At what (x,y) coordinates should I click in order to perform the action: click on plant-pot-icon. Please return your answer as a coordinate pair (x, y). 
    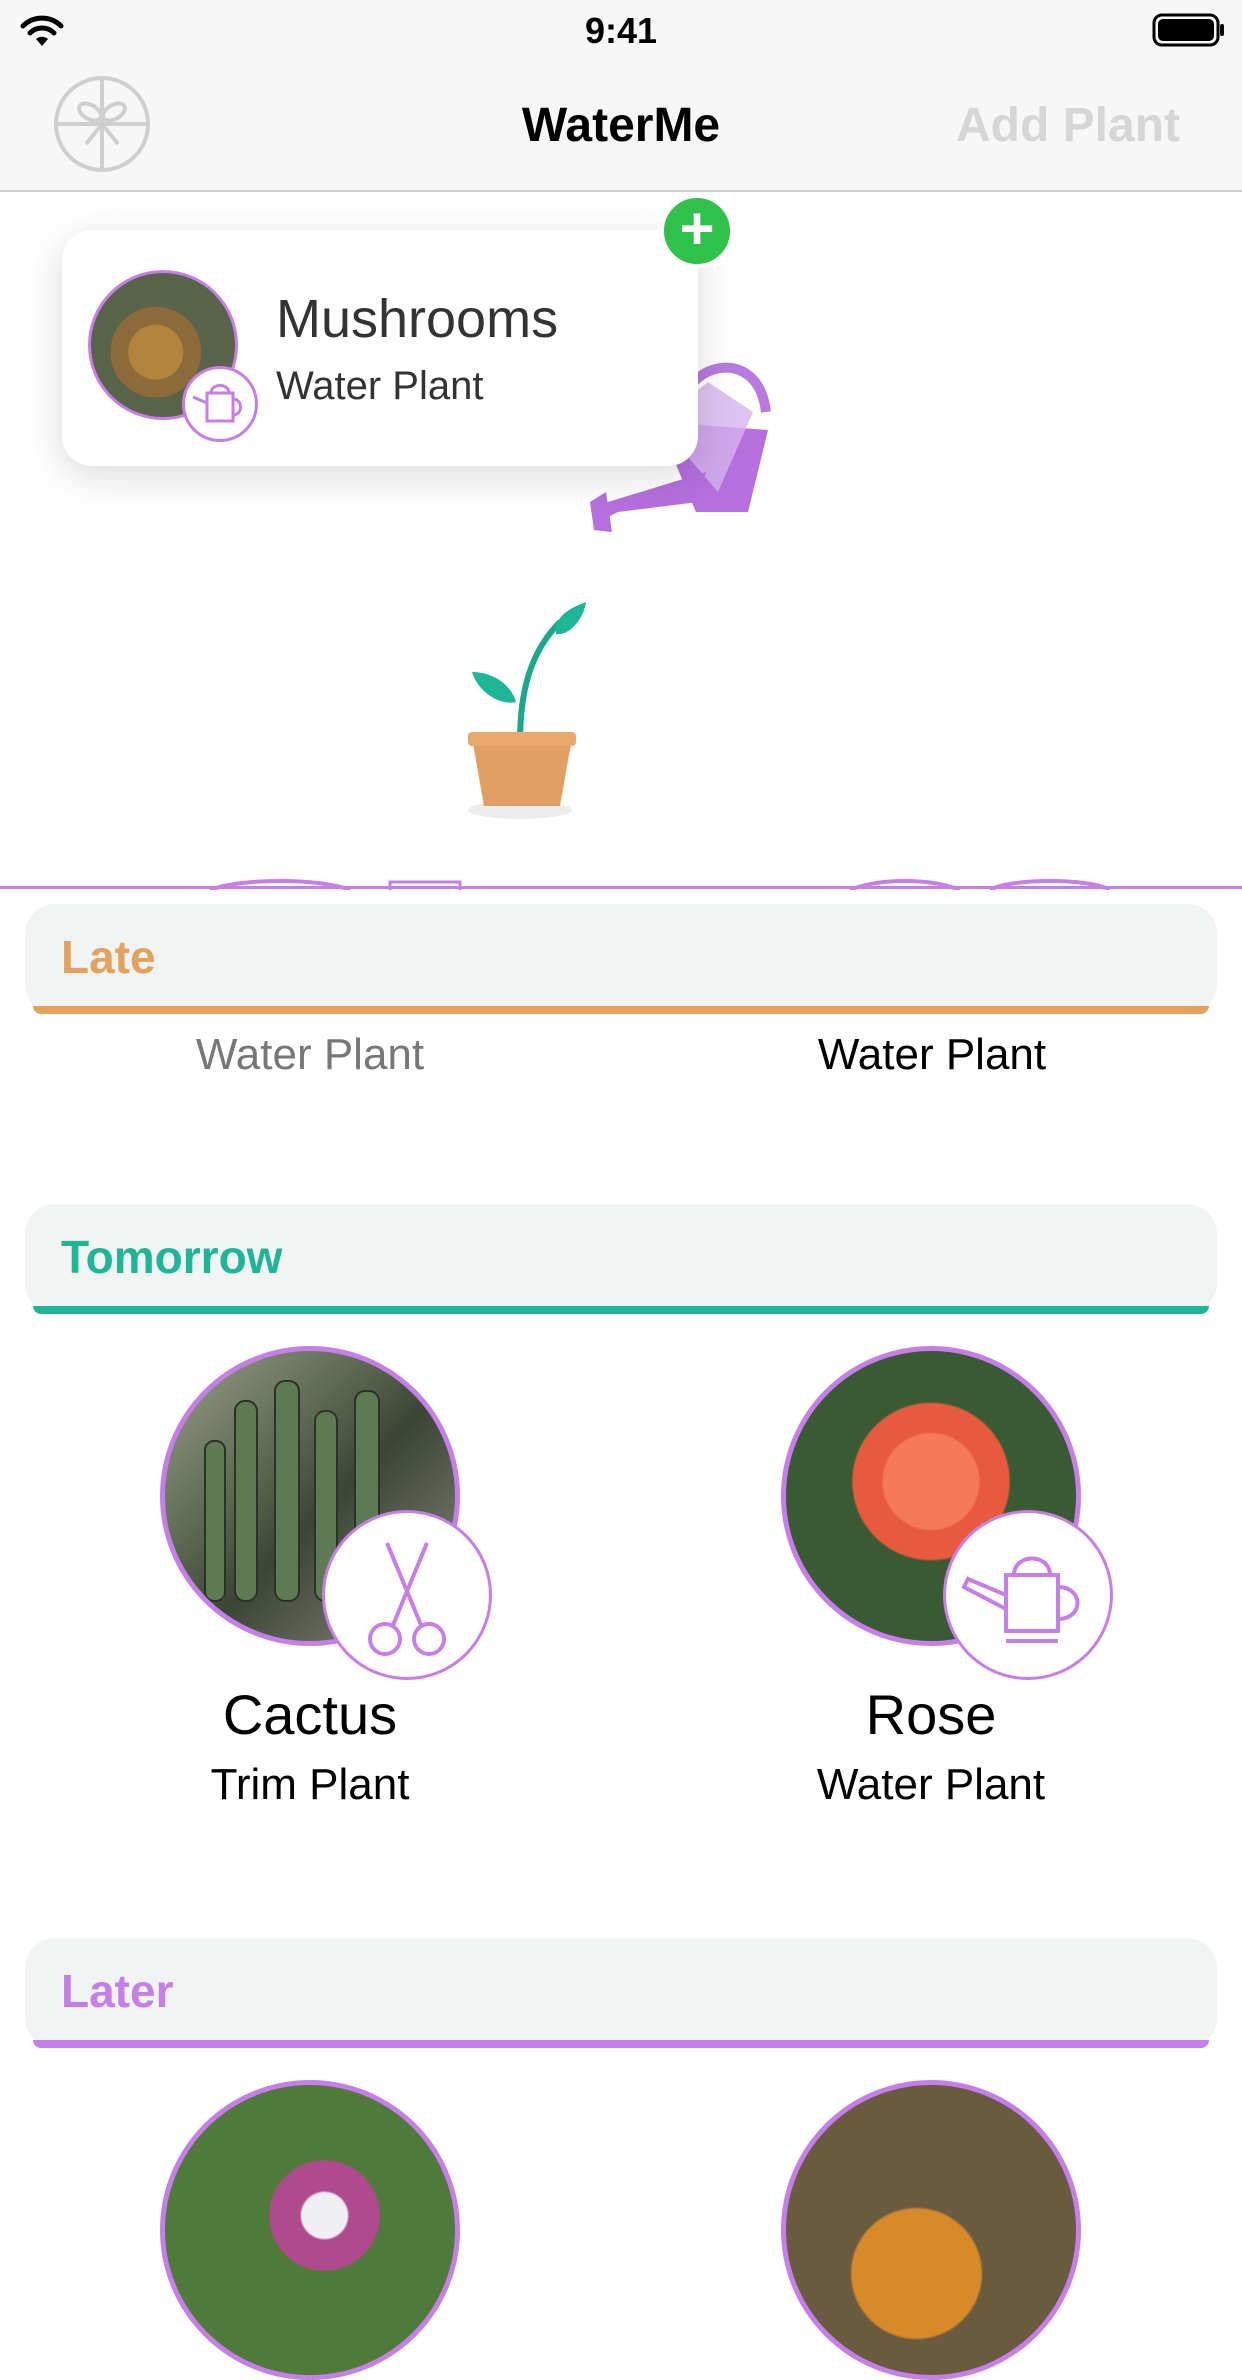
    Looking at the image, I should click on (527, 710).